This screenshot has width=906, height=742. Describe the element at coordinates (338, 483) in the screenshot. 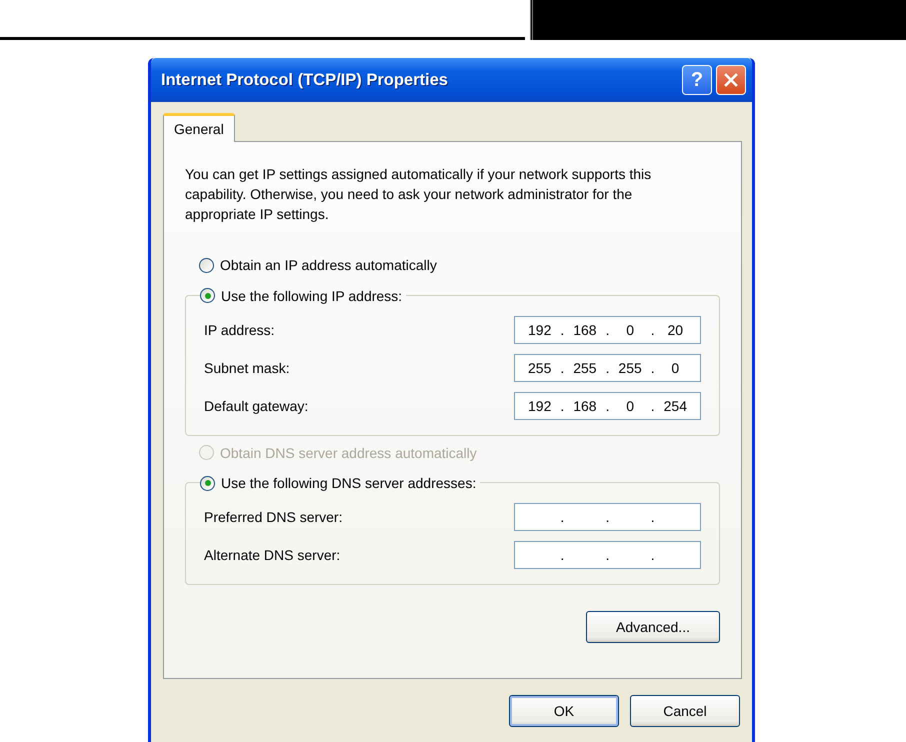

I see `radio-option: Use the following DNS server addresses:` at that location.